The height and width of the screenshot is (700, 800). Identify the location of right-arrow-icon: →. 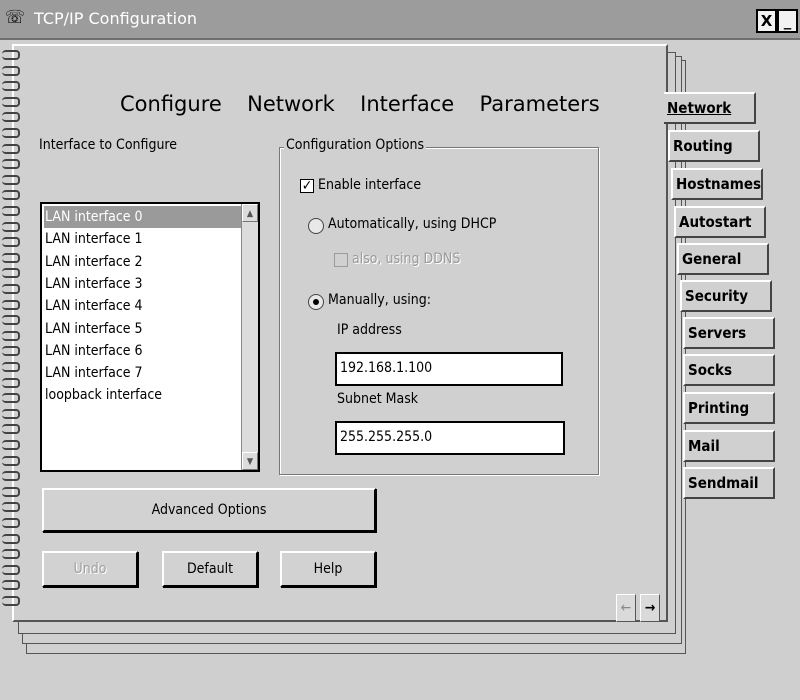
(650, 608).